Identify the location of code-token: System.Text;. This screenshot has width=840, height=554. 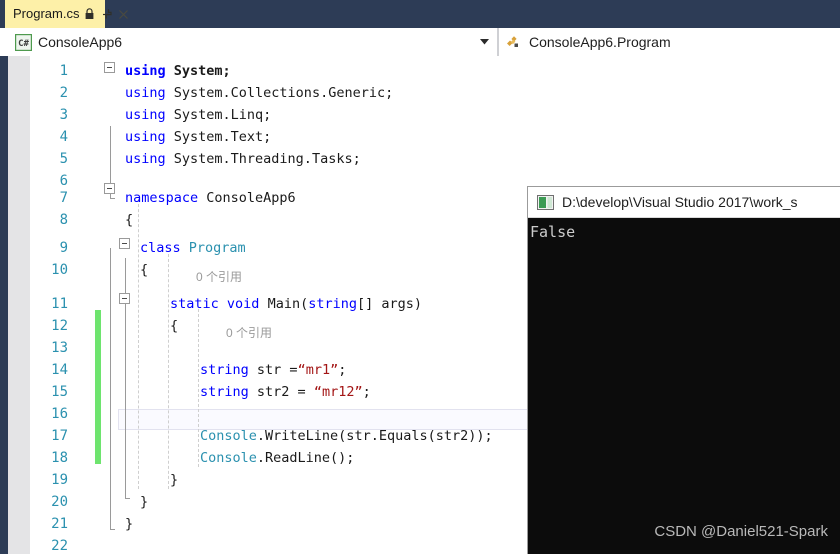
(218, 137).